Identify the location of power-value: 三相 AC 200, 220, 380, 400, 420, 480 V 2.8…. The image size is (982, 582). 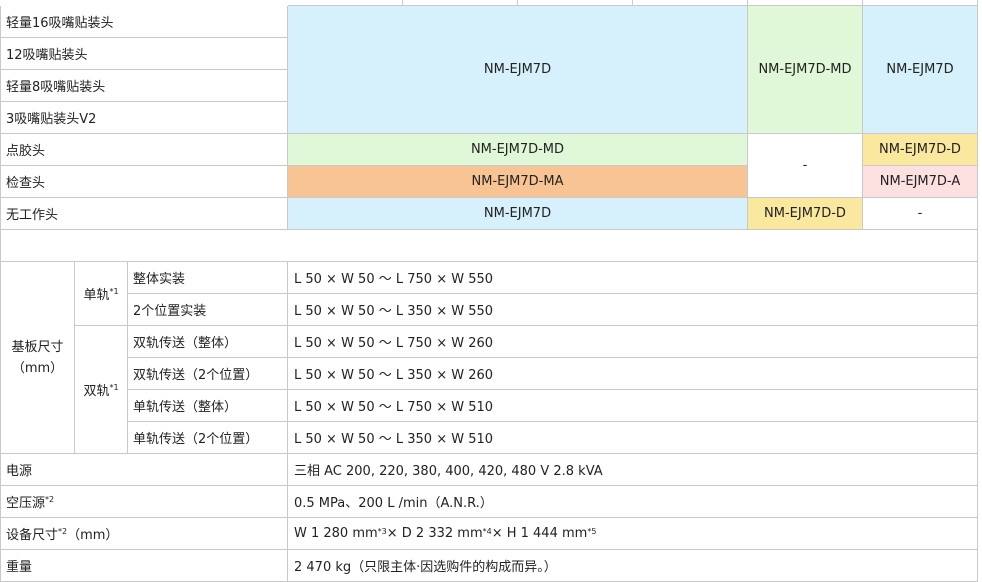
(633, 470).